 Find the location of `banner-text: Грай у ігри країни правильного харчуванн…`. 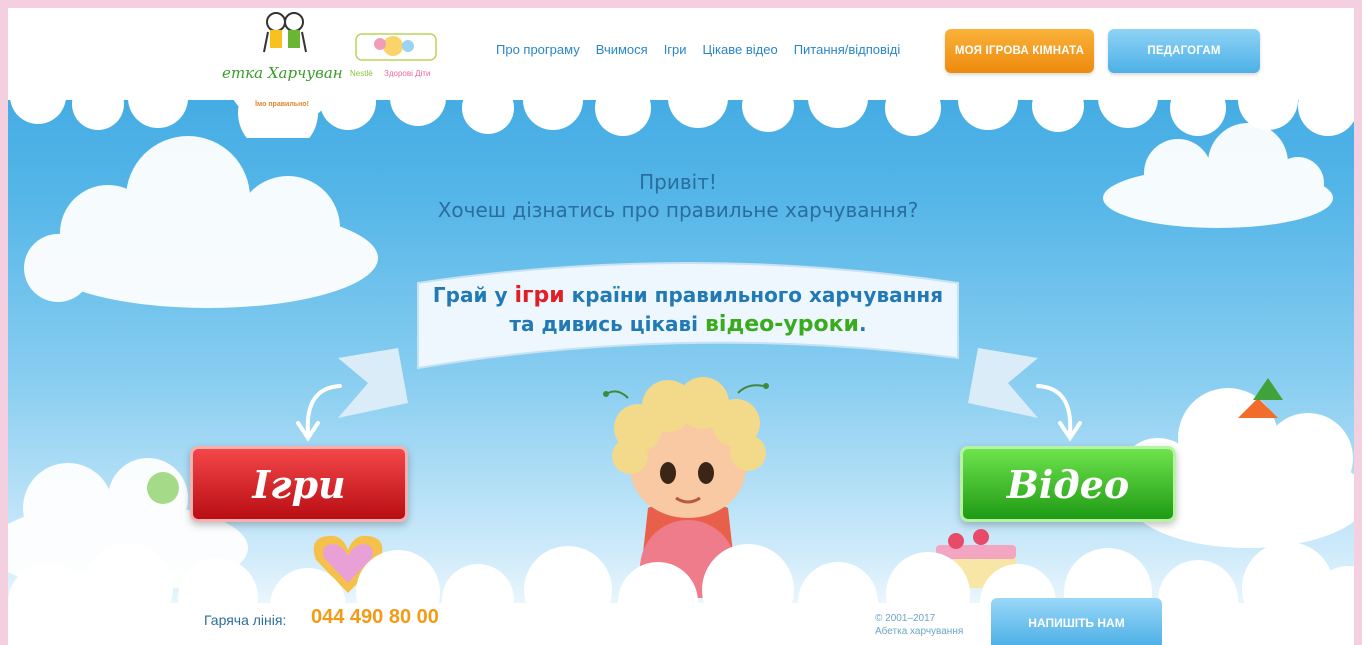

banner-text: Грай у ігри країни правильного харчуванн… is located at coordinates (688, 310).